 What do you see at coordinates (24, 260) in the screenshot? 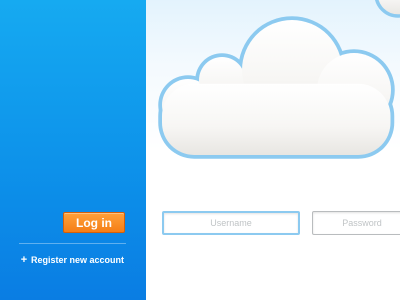
I see `plus-icon: +` at bounding box center [24, 260].